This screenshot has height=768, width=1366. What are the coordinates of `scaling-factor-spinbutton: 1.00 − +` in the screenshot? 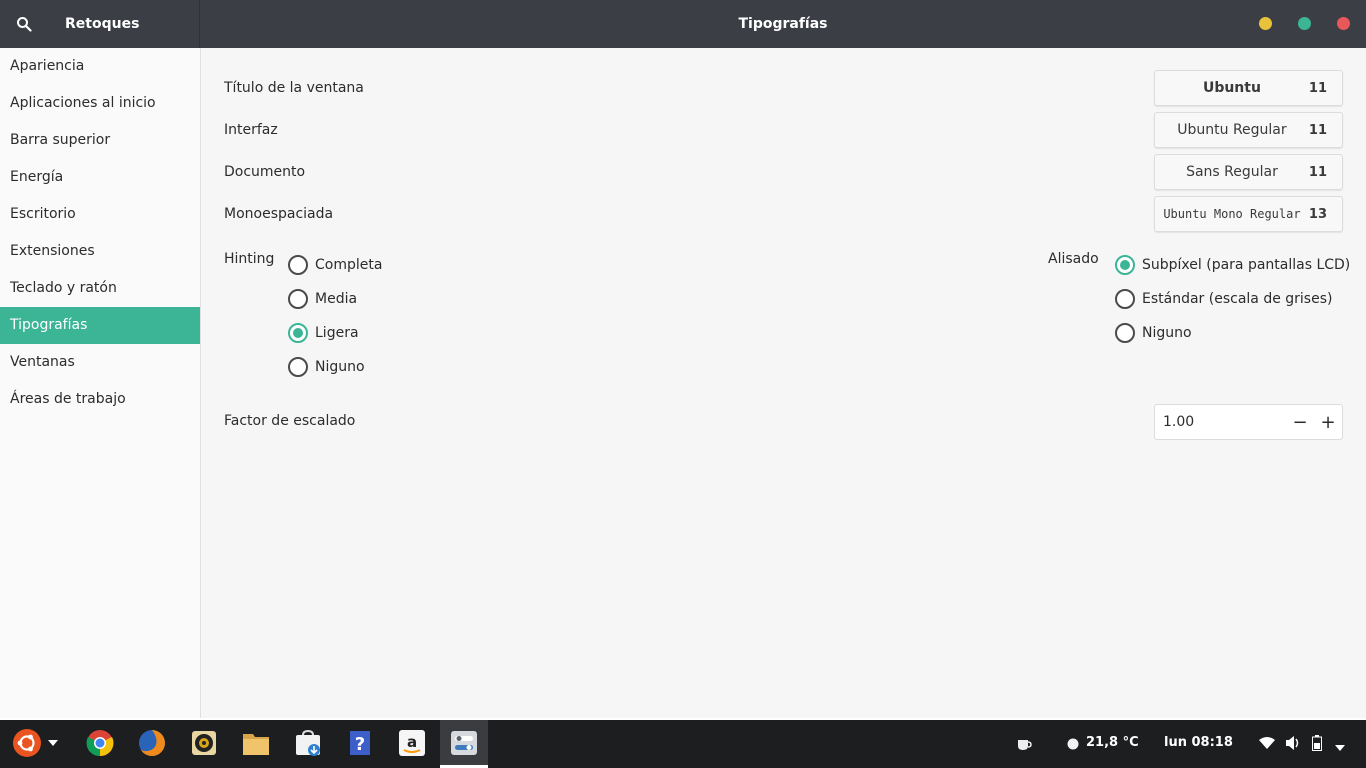 It's located at (1248, 422).